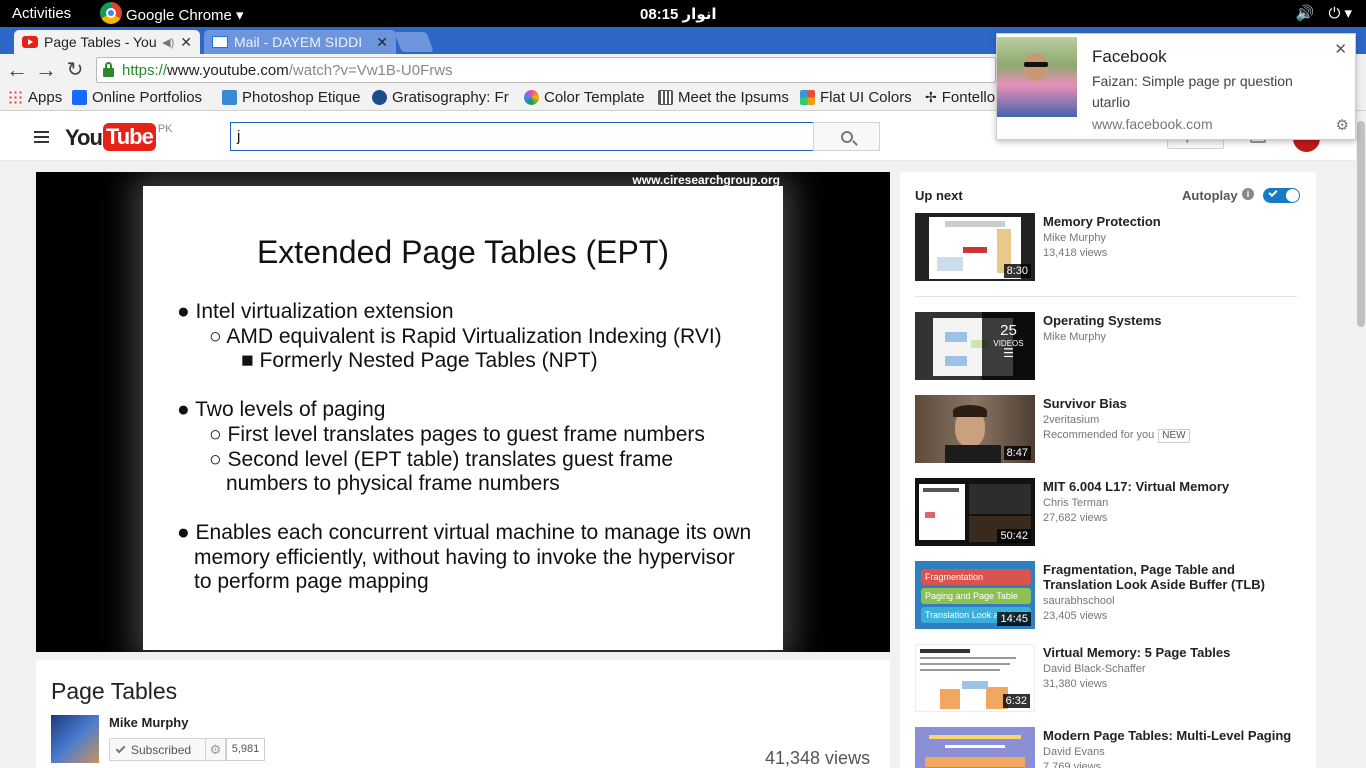  What do you see at coordinates (1075, 616) in the screenshot?
I see `recommendation-views: 23,405 views` at bounding box center [1075, 616].